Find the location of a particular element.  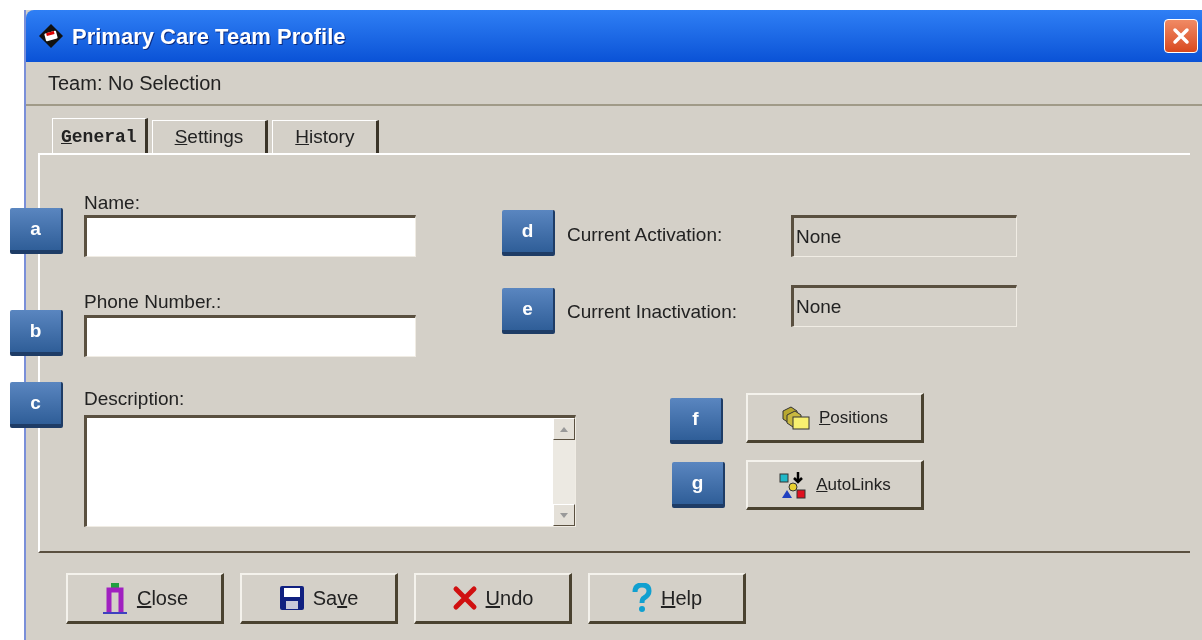

callout-badge: a is located at coordinates (36, 231).